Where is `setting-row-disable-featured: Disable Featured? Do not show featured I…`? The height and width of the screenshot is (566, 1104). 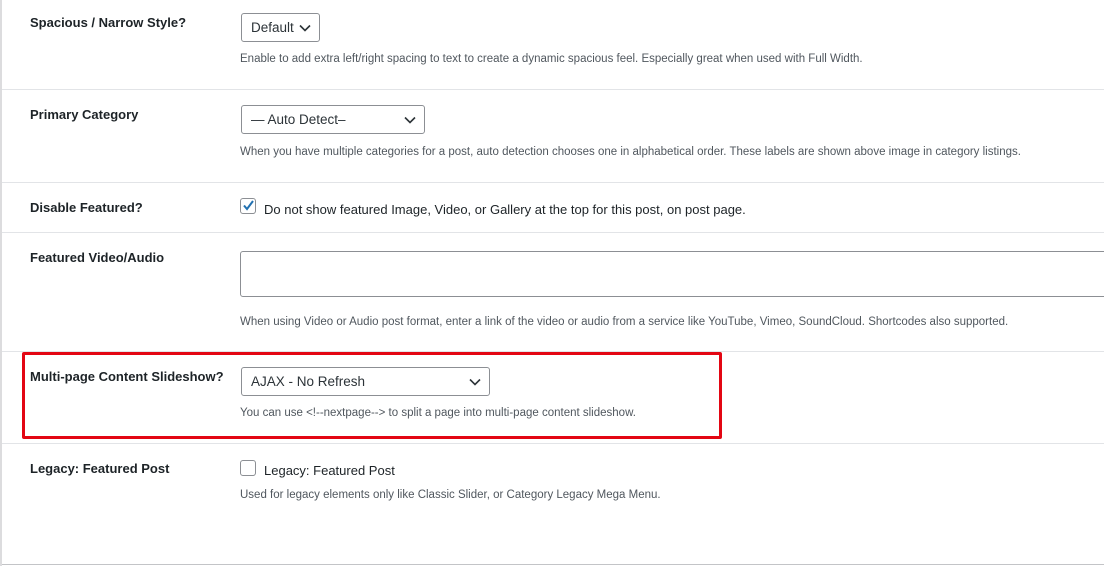
setting-row-disable-featured: Disable Featured? Do not show featured I… is located at coordinates (553, 208).